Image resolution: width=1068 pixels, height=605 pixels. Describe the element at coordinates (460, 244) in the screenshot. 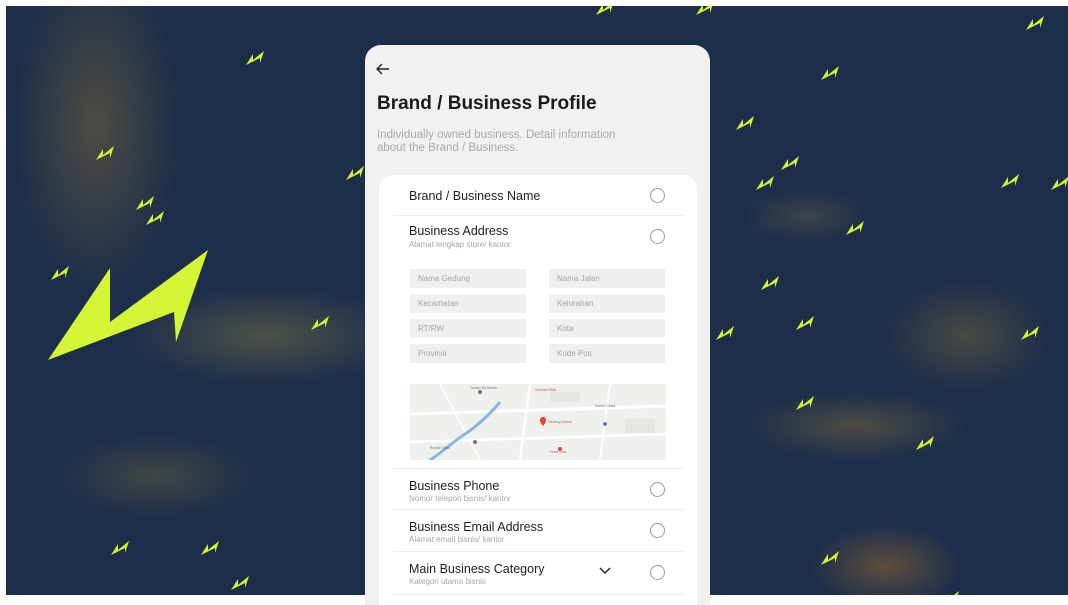

I see `row-subtitle: Alamat lengkap store/ kantor` at that location.